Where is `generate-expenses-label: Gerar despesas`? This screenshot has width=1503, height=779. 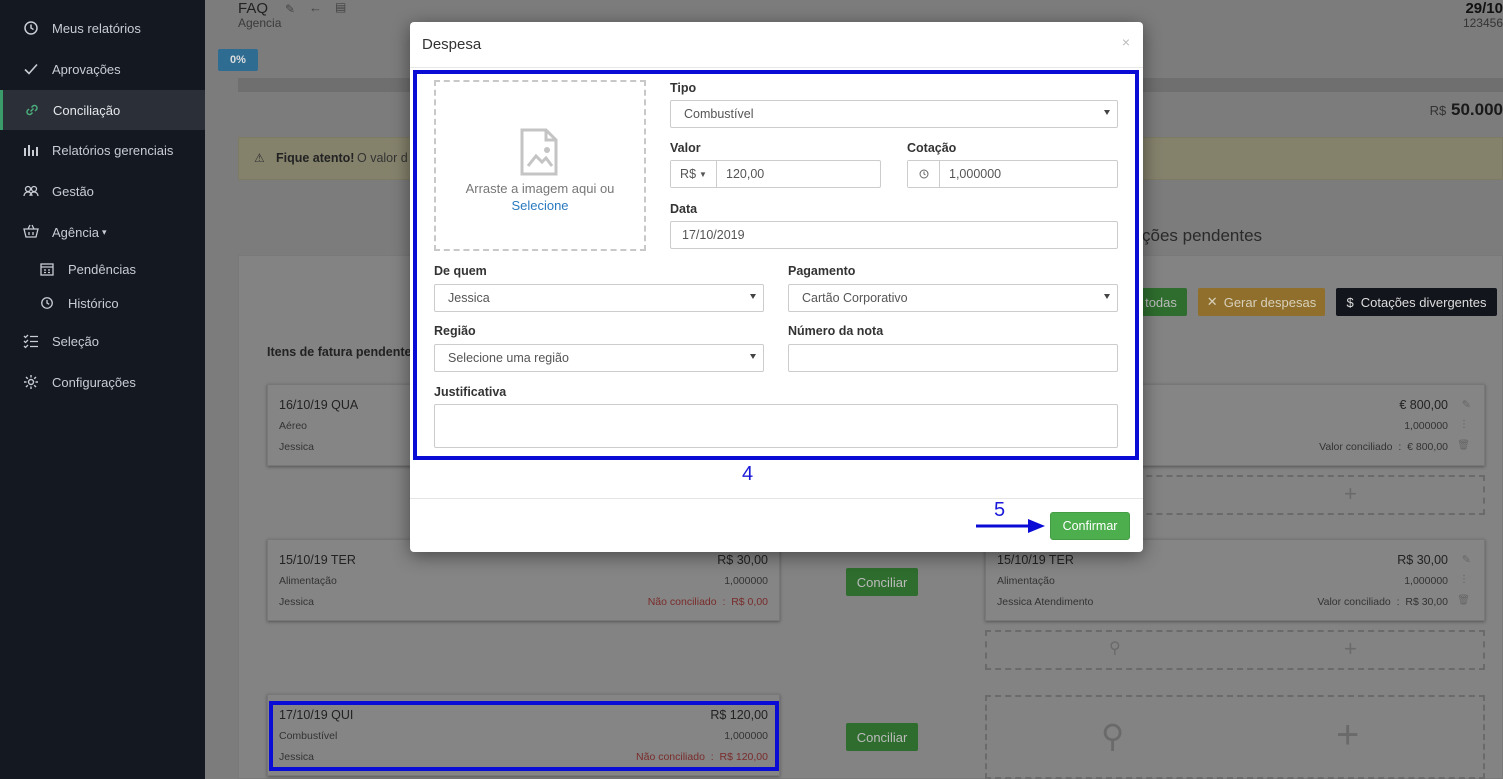 generate-expenses-label: Gerar despesas is located at coordinates (1270, 302).